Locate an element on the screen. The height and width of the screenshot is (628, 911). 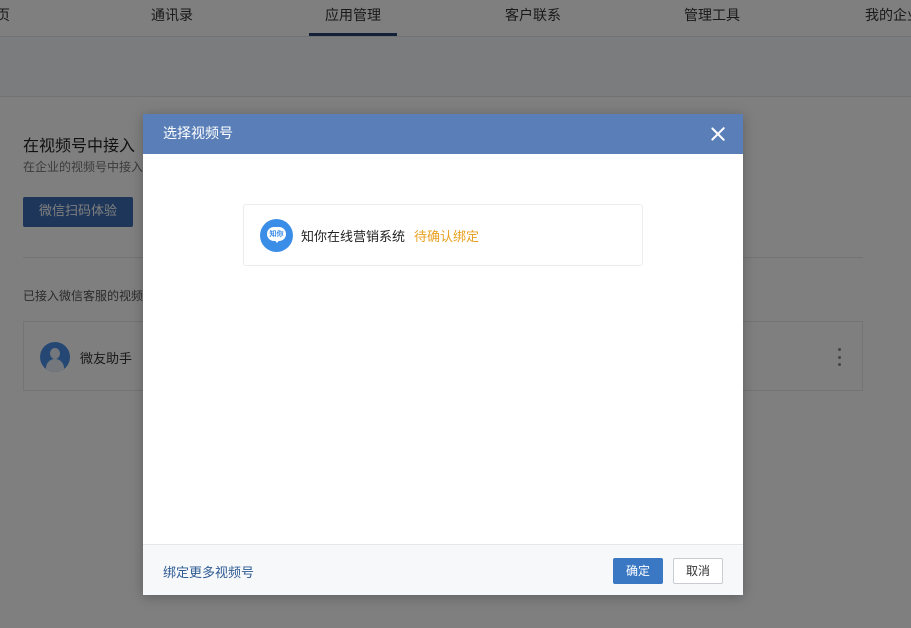
bind-more-channels-link: 绑定更多视频号 is located at coordinates (208, 571).